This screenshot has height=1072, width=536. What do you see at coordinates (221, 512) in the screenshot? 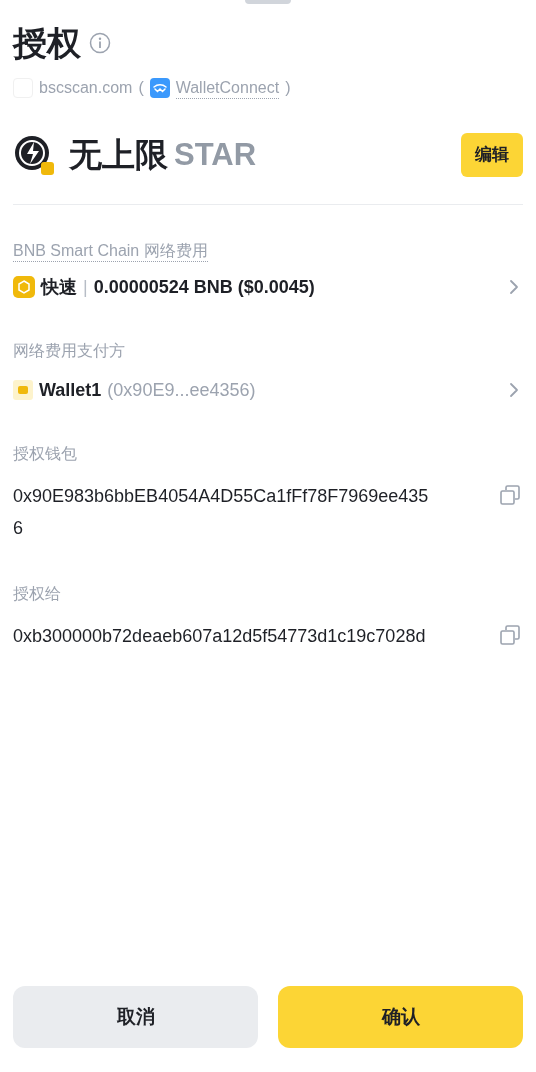
I see `address-value: 0x90E983b6bbEB4054A4D55Ca1fFf78F7969ee4356` at bounding box center [221, 512].